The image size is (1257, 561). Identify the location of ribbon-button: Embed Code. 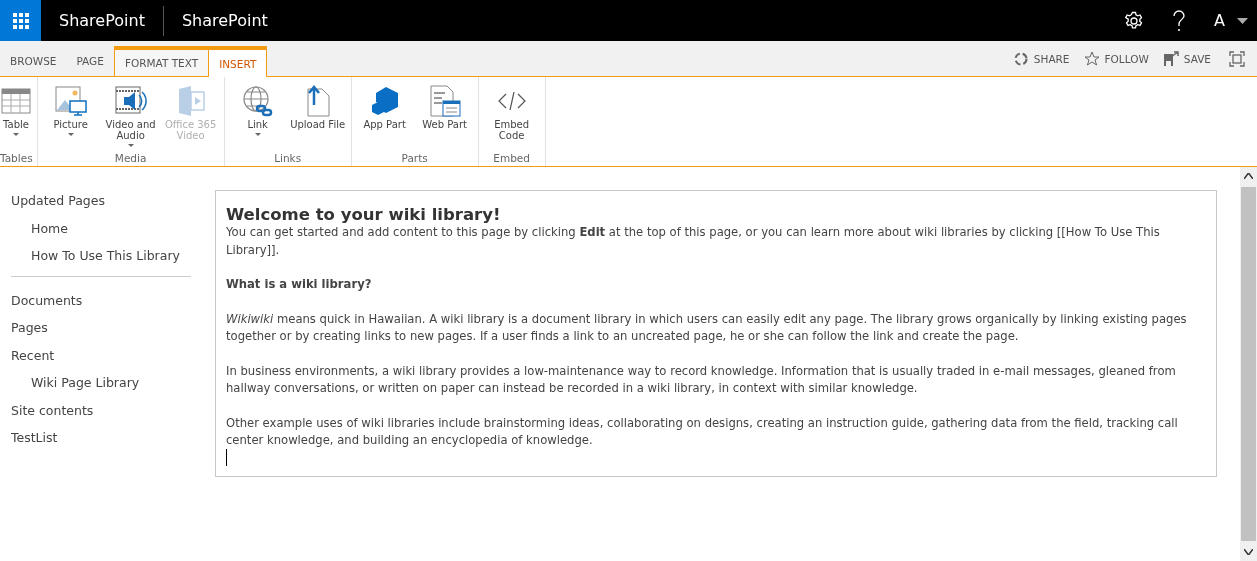
(511, 116).